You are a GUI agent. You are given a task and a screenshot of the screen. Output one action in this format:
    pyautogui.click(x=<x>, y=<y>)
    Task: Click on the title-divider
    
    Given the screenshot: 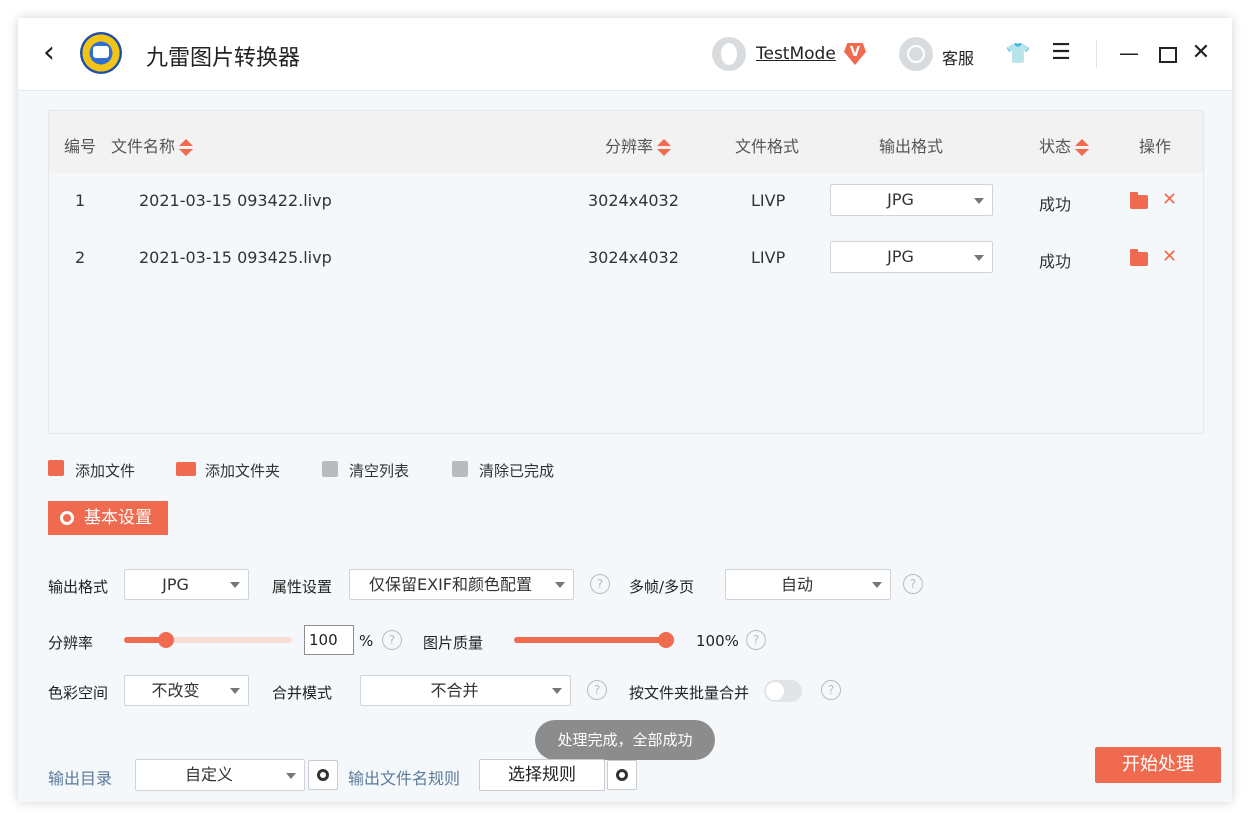 What is the action you would take?
    pyautogui.click(x=1096, y=54)
    